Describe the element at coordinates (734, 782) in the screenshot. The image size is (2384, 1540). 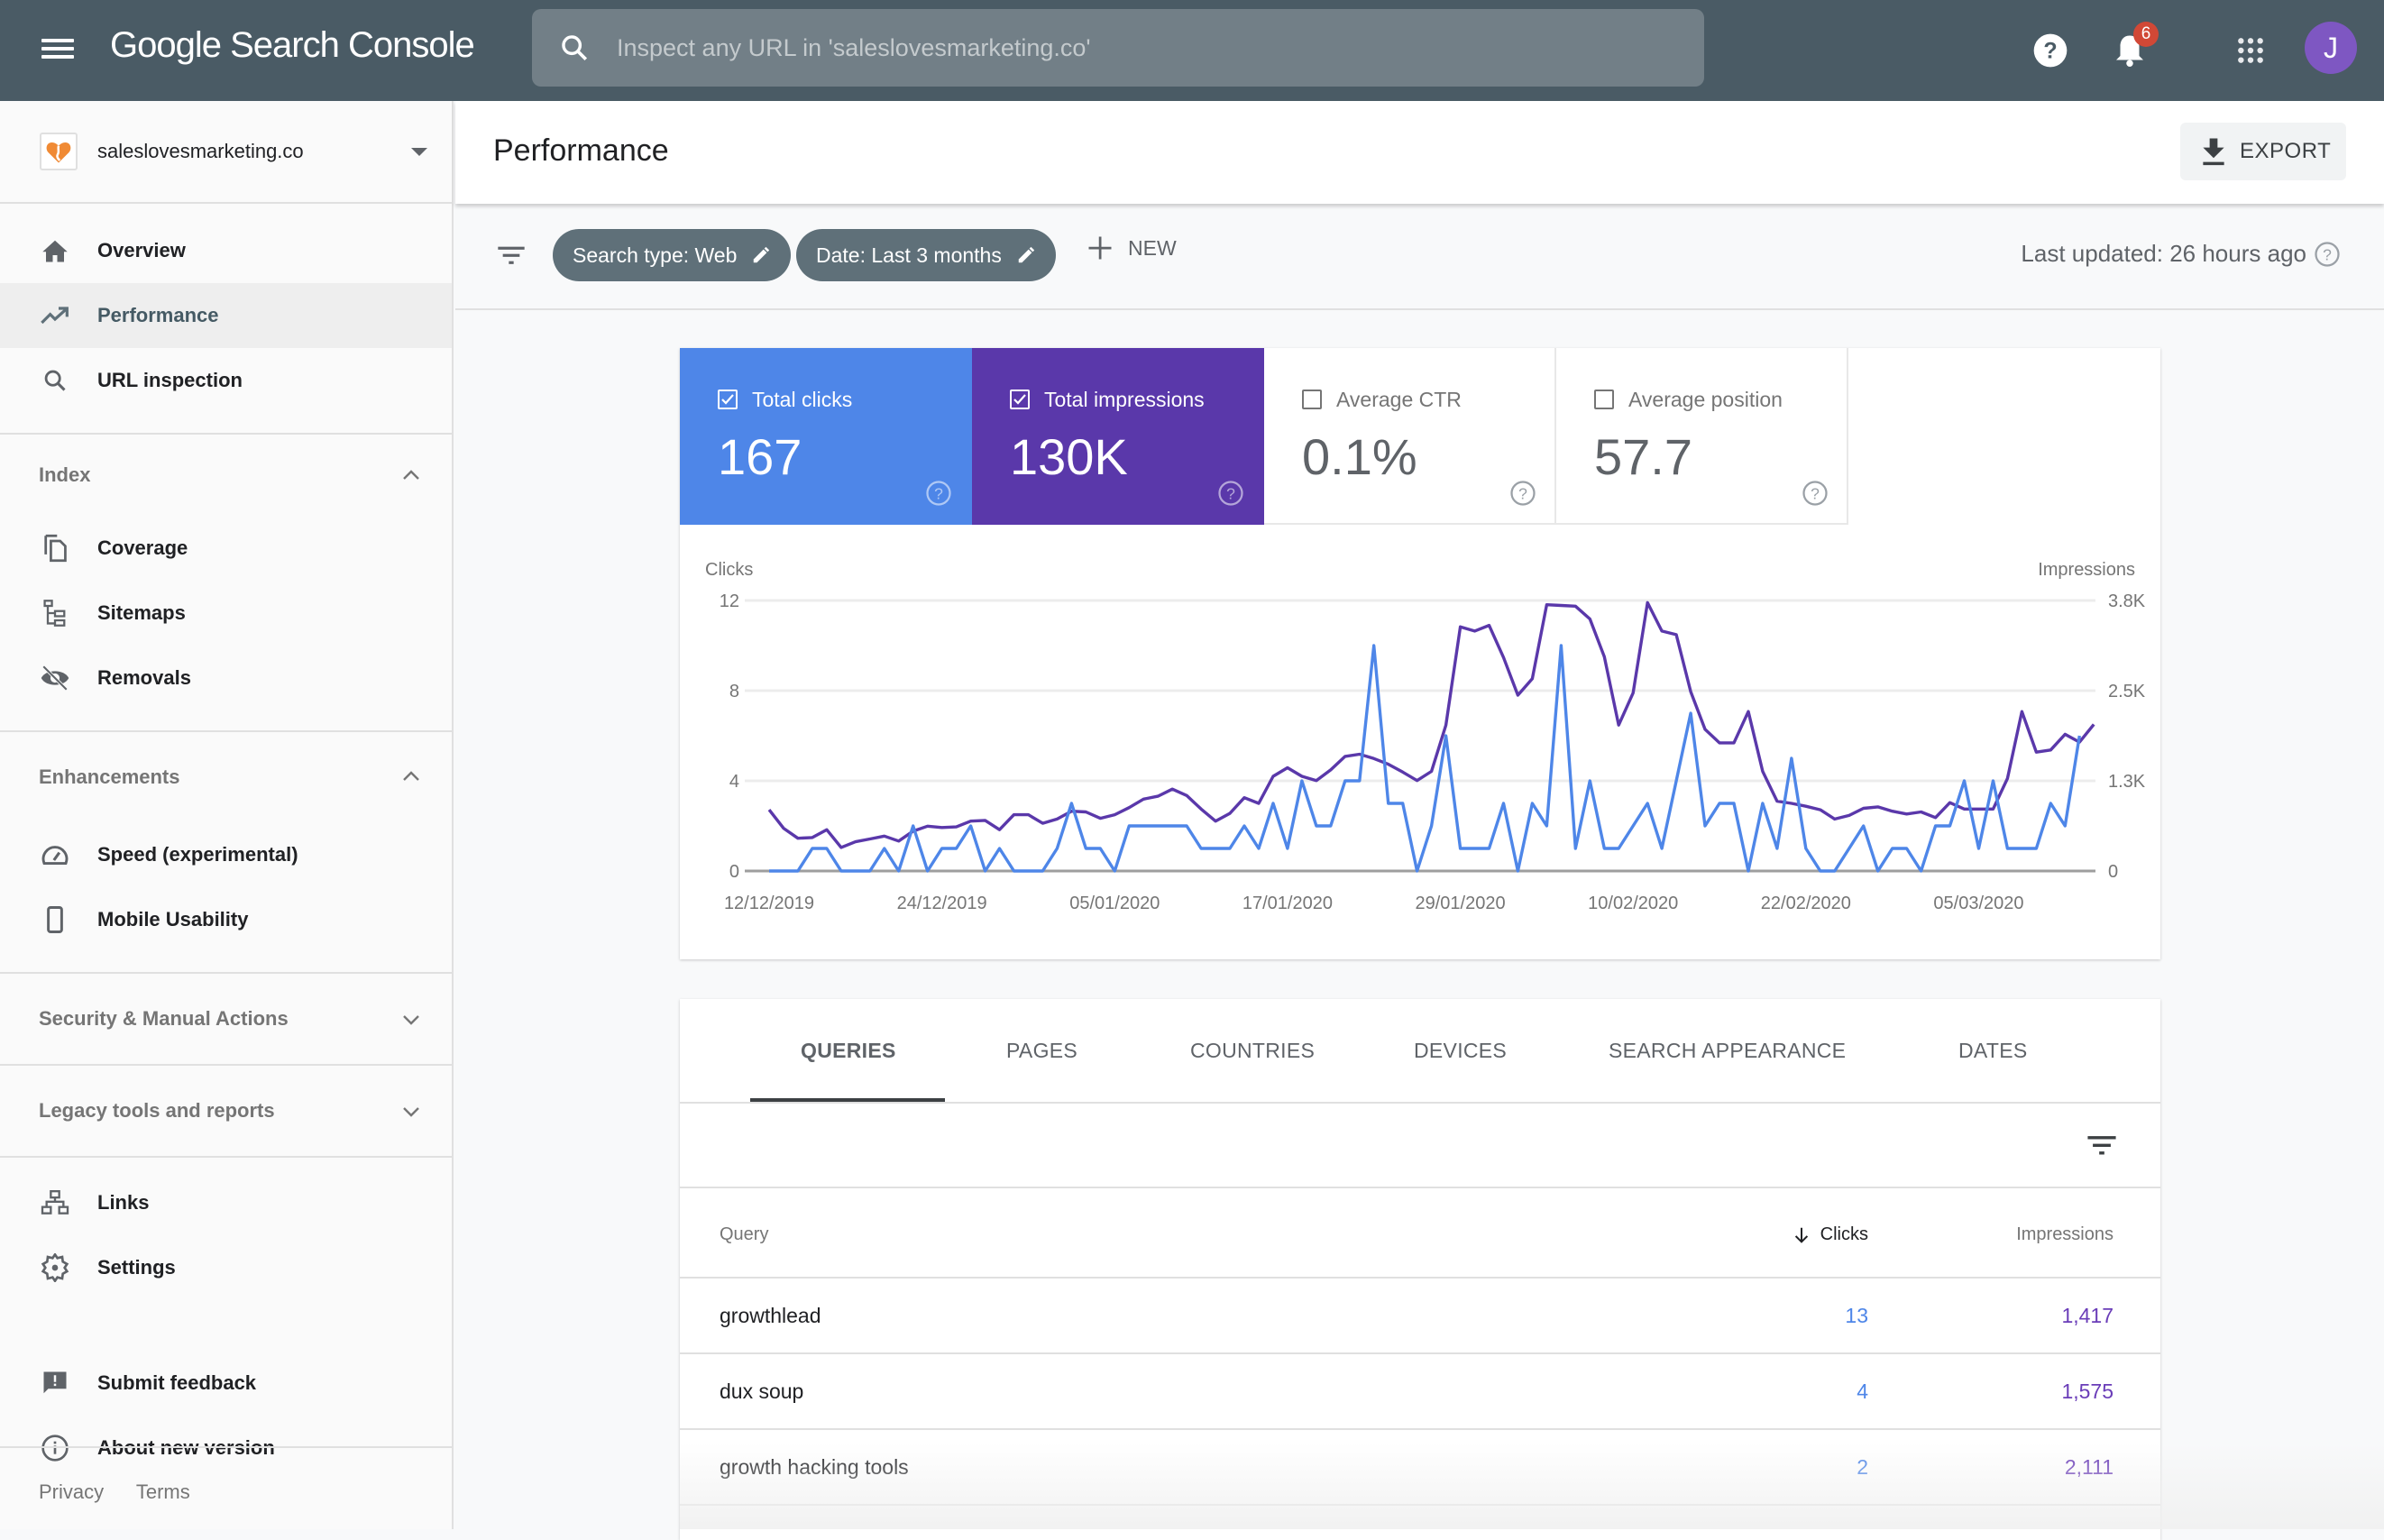
I see `left-tick-label: 4` at that location.